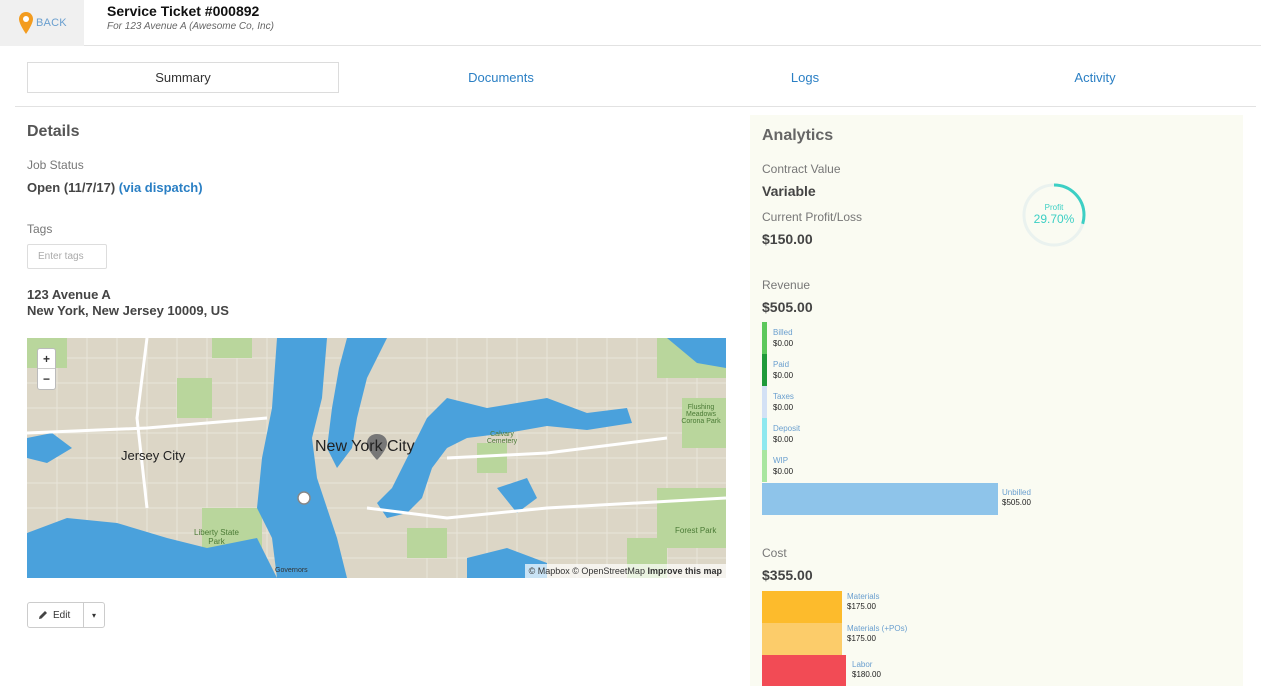 This screenshot has height=686, width=1261. What do you see at coordinates (804, 670) in the screenshot?
I see `cost-bar-labor` at bounding box center [804, 670].